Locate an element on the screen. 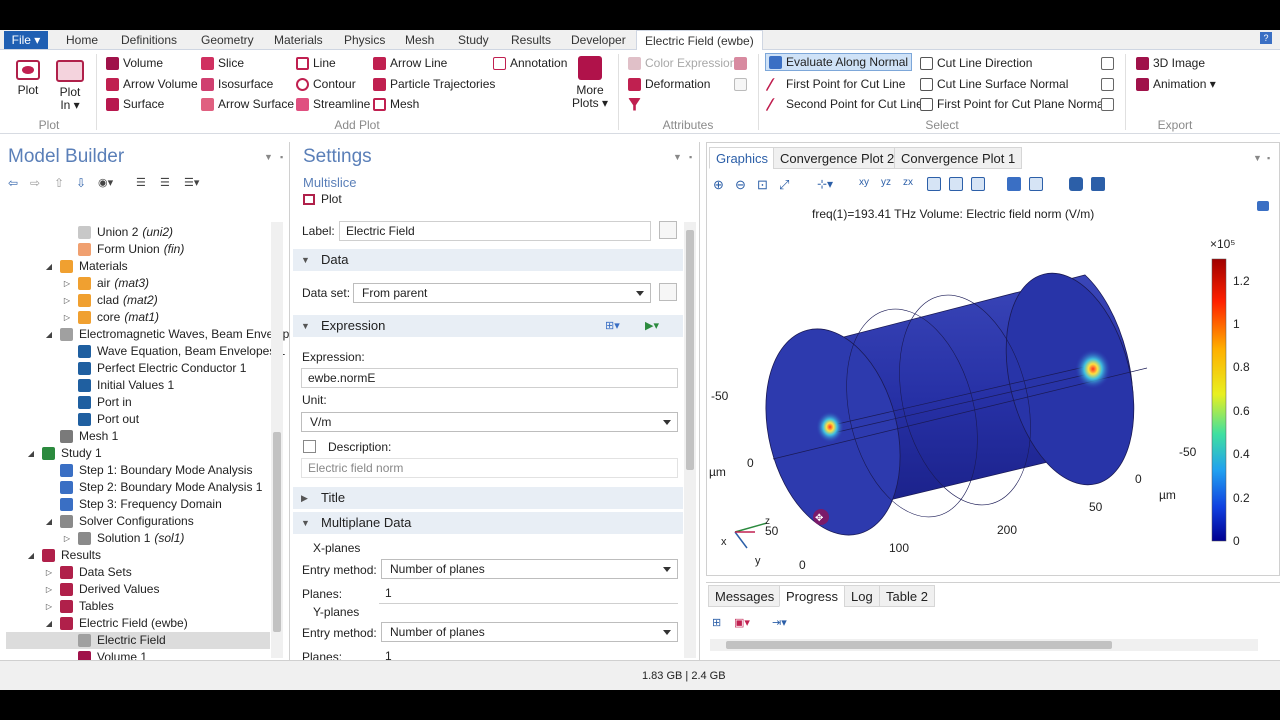  progress-arrows-icon: ⇥▾ is located at coordinates (779, 622).